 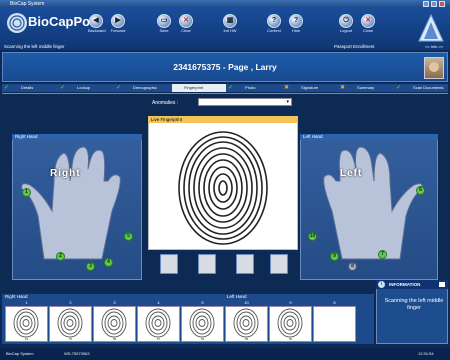 What do you see at coordinates (426, 4) in the screenshot?
I see `minimize-button` at bounding box center [426, 4].